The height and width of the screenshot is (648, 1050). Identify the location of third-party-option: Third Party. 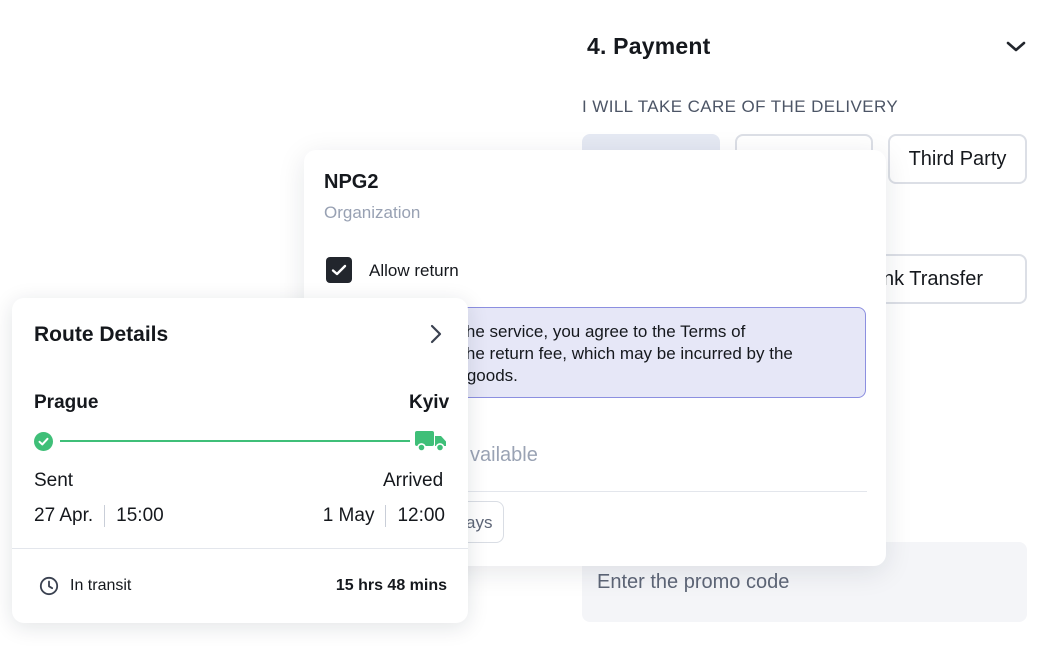
(957, 159).